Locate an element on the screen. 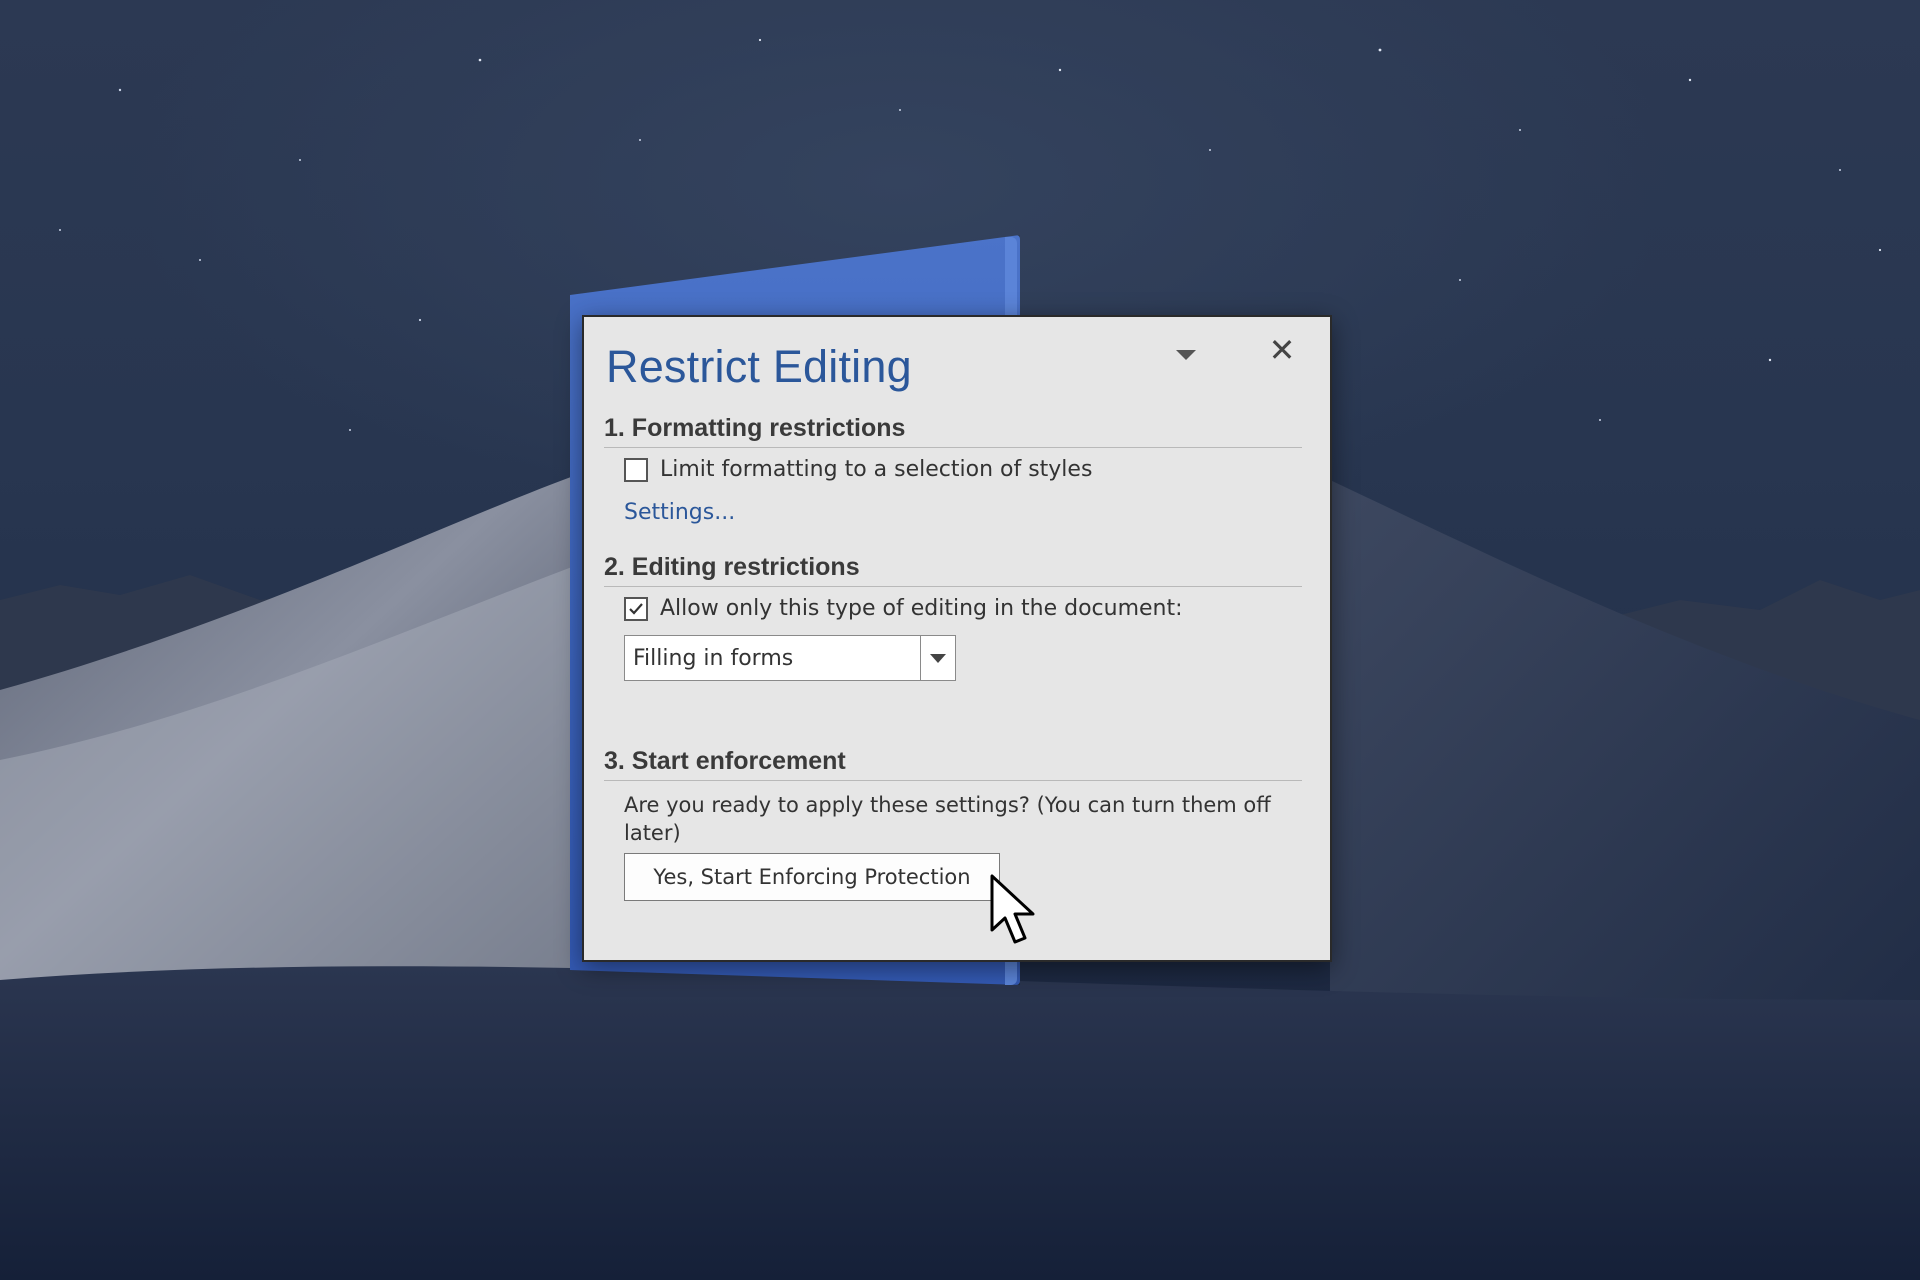 The height and width of the screenshot is (1280, 1920). formatting-restrictions-heading: 1. Formatting restrictions is located at coordinates (953, 431).